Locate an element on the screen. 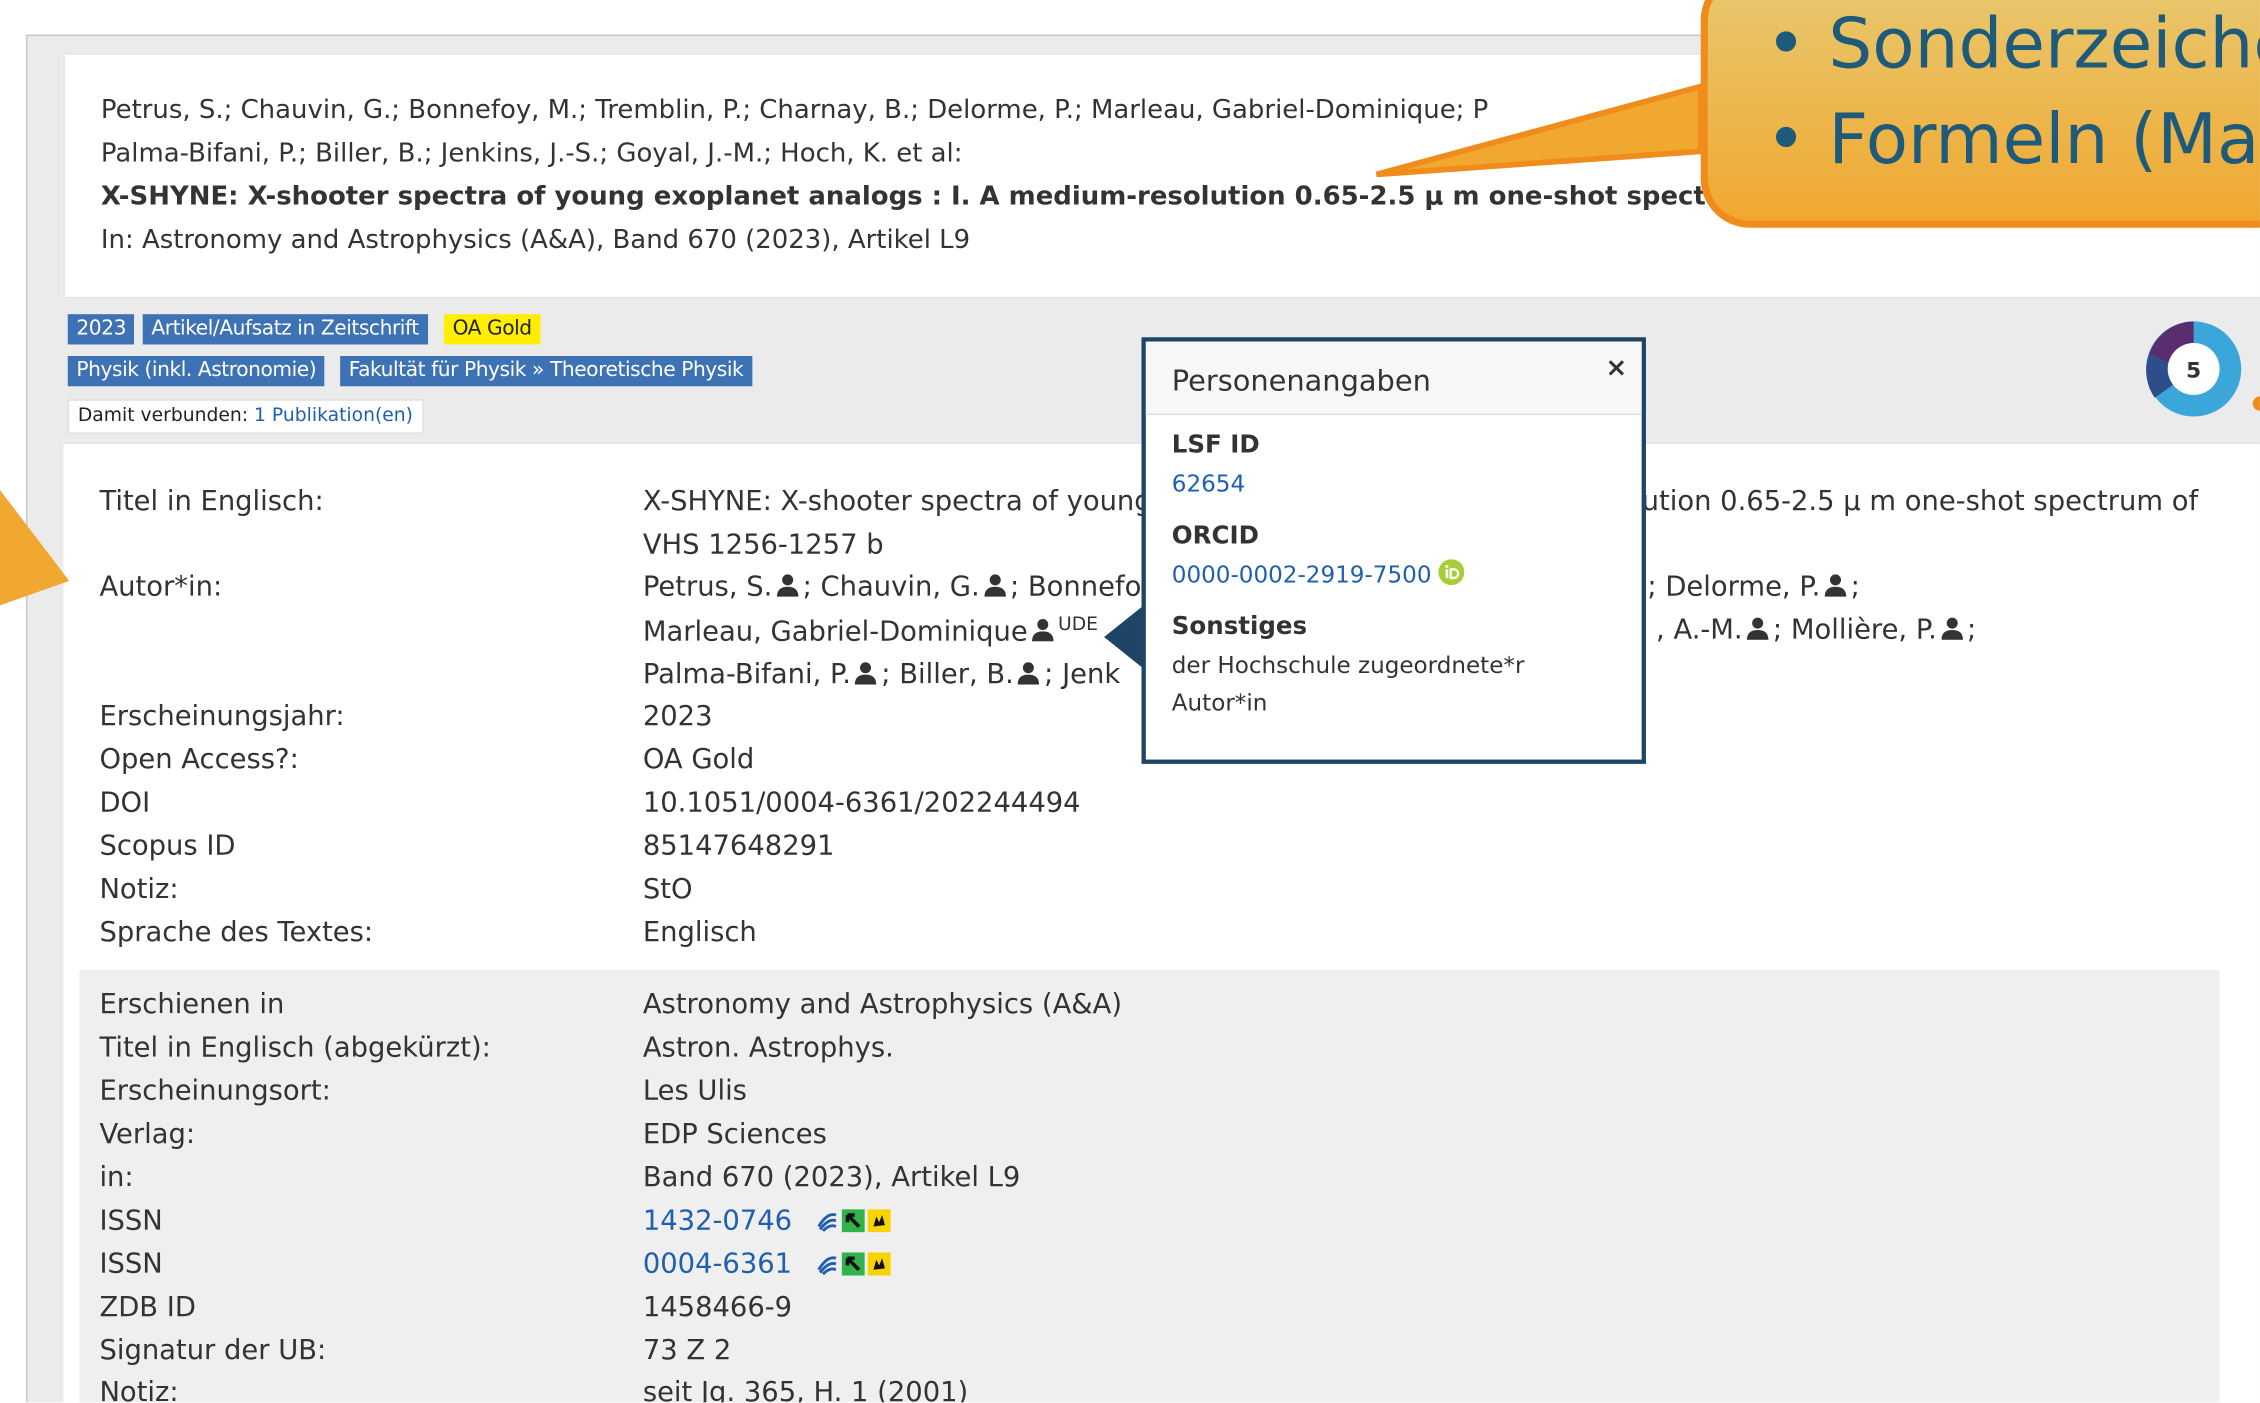 The image size is (2260, 1403). callout-tail is located at coordinates (1539, 130).